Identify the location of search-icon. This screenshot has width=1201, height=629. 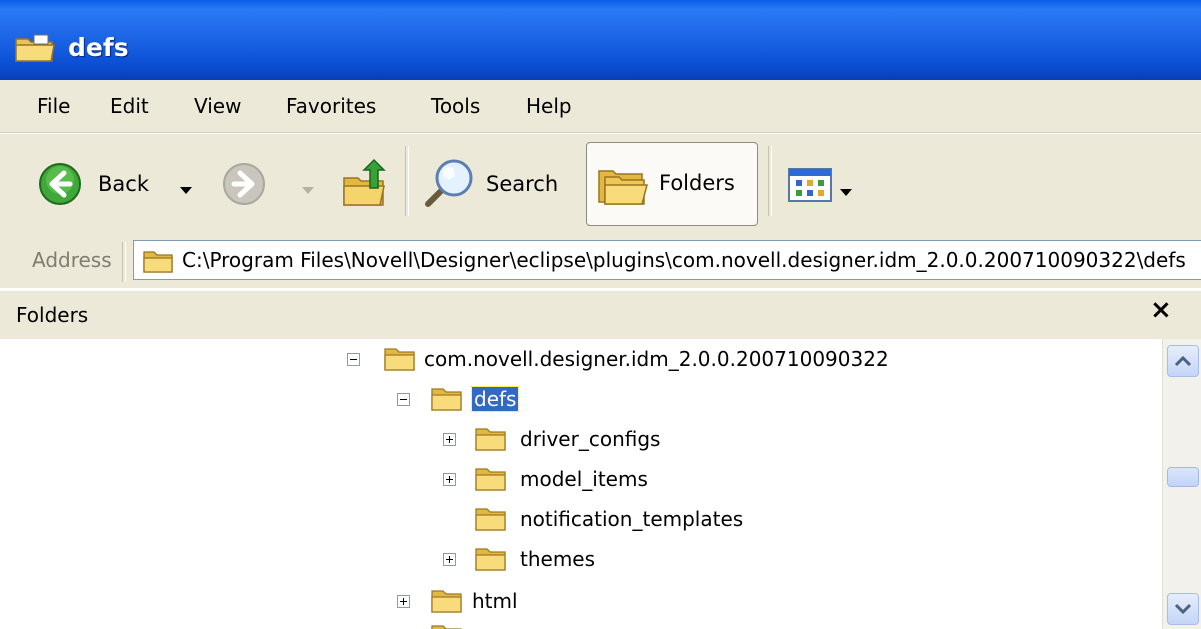
(448, 186).